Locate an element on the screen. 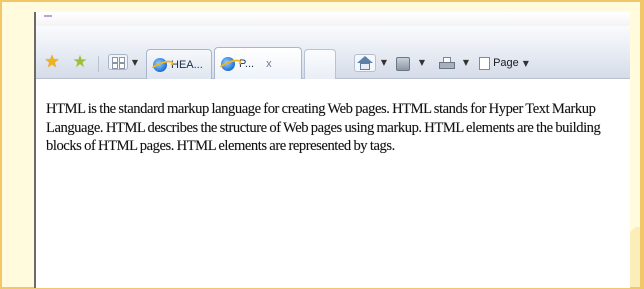 Image resolution: width=644 pixels, height=289 pixels. home-icon is located at coordinates (365, 63).